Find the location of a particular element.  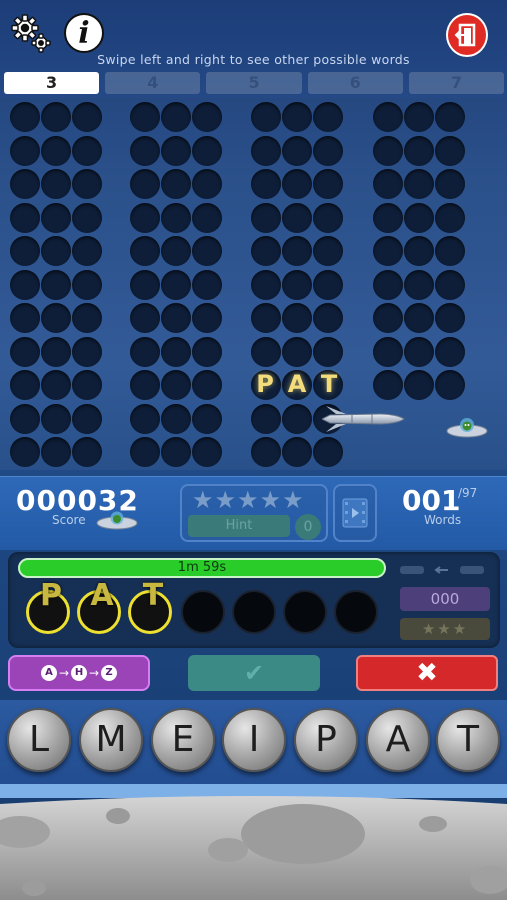

gear-icon is located at coordinates (31, 33).